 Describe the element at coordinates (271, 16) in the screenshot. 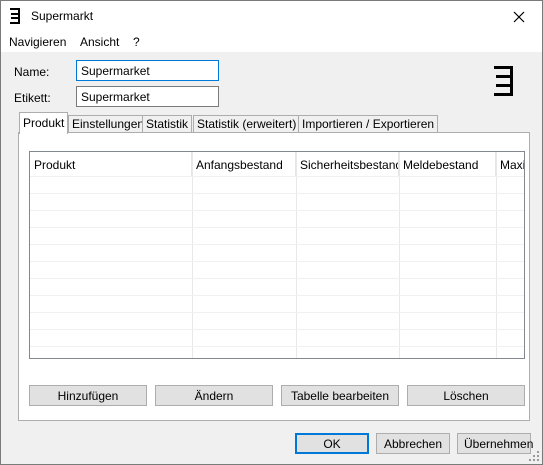

I see `title-bar: Supermarkt` at that location.